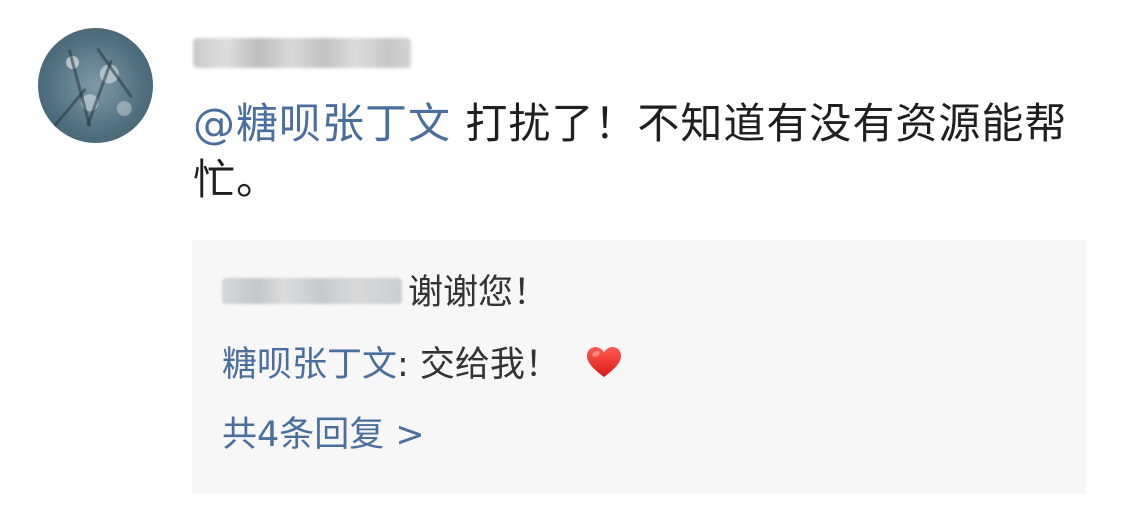  I want to click on view-all-replies-link: 共4条回复 >, so click(323, 435).